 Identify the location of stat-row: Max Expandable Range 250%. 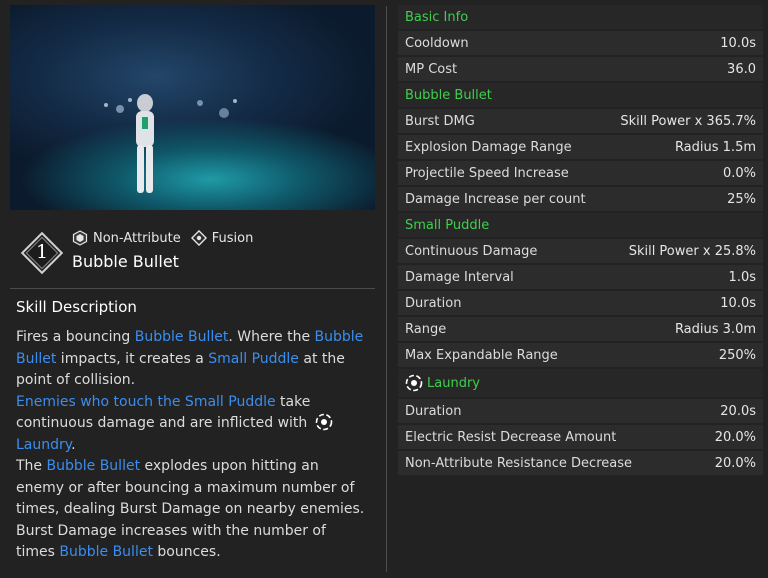
(580, 355).